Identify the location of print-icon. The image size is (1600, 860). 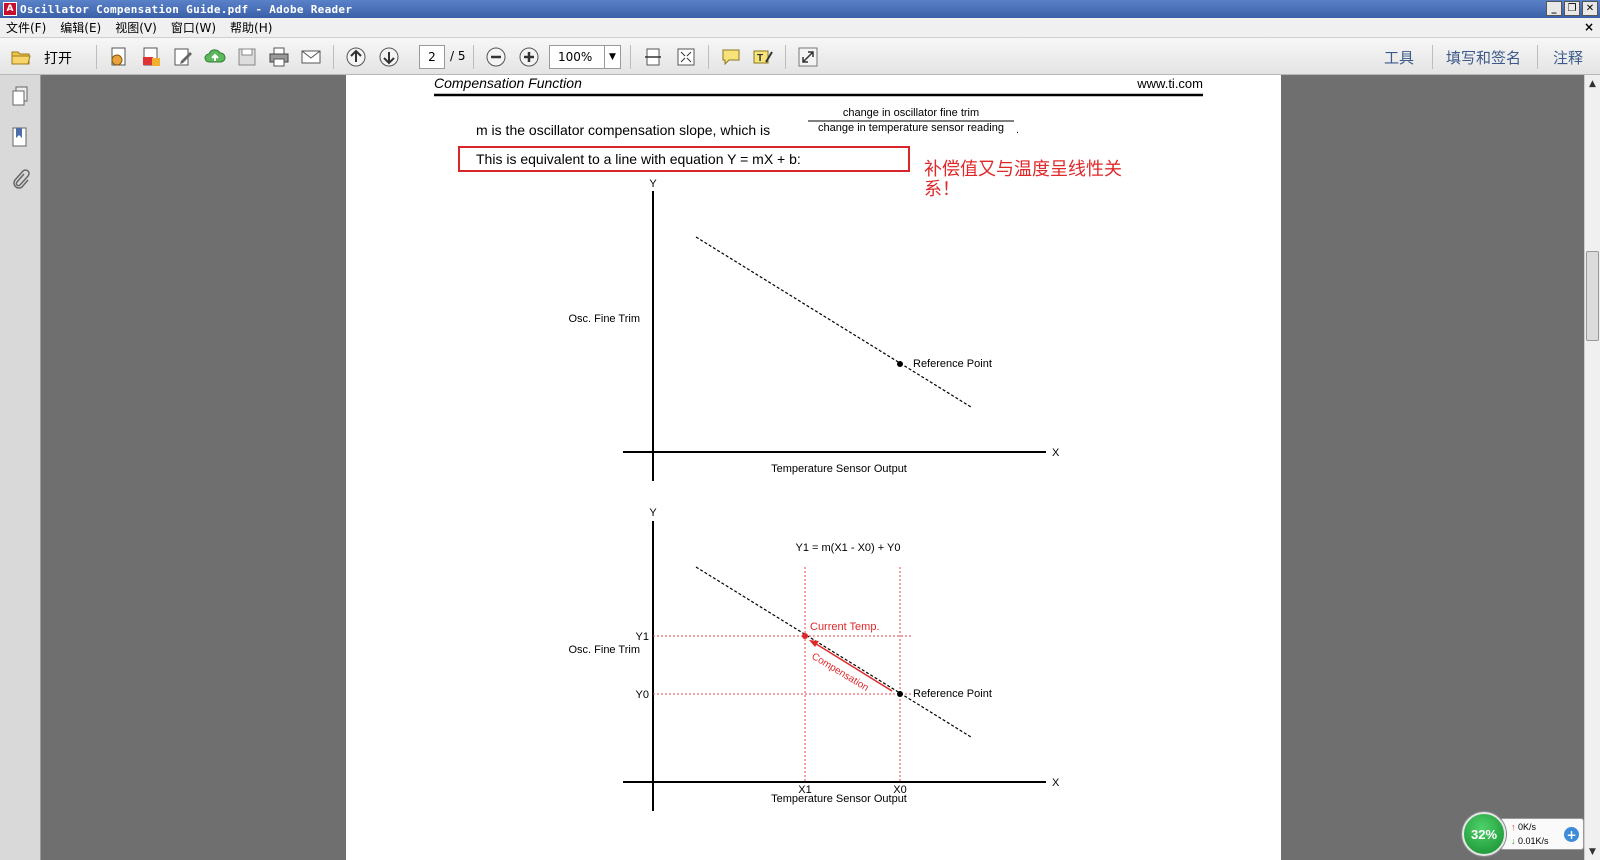
(279, 57).